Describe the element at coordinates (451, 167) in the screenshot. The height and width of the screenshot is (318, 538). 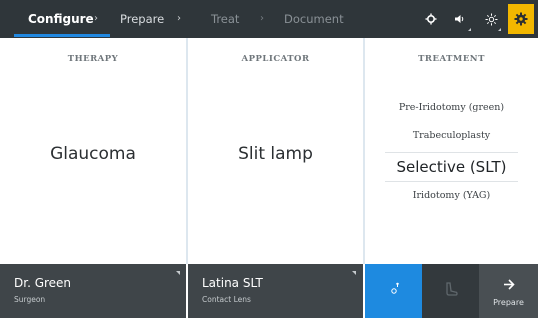
I see `treatment-option-selected: Selective (SLT)` at that location.